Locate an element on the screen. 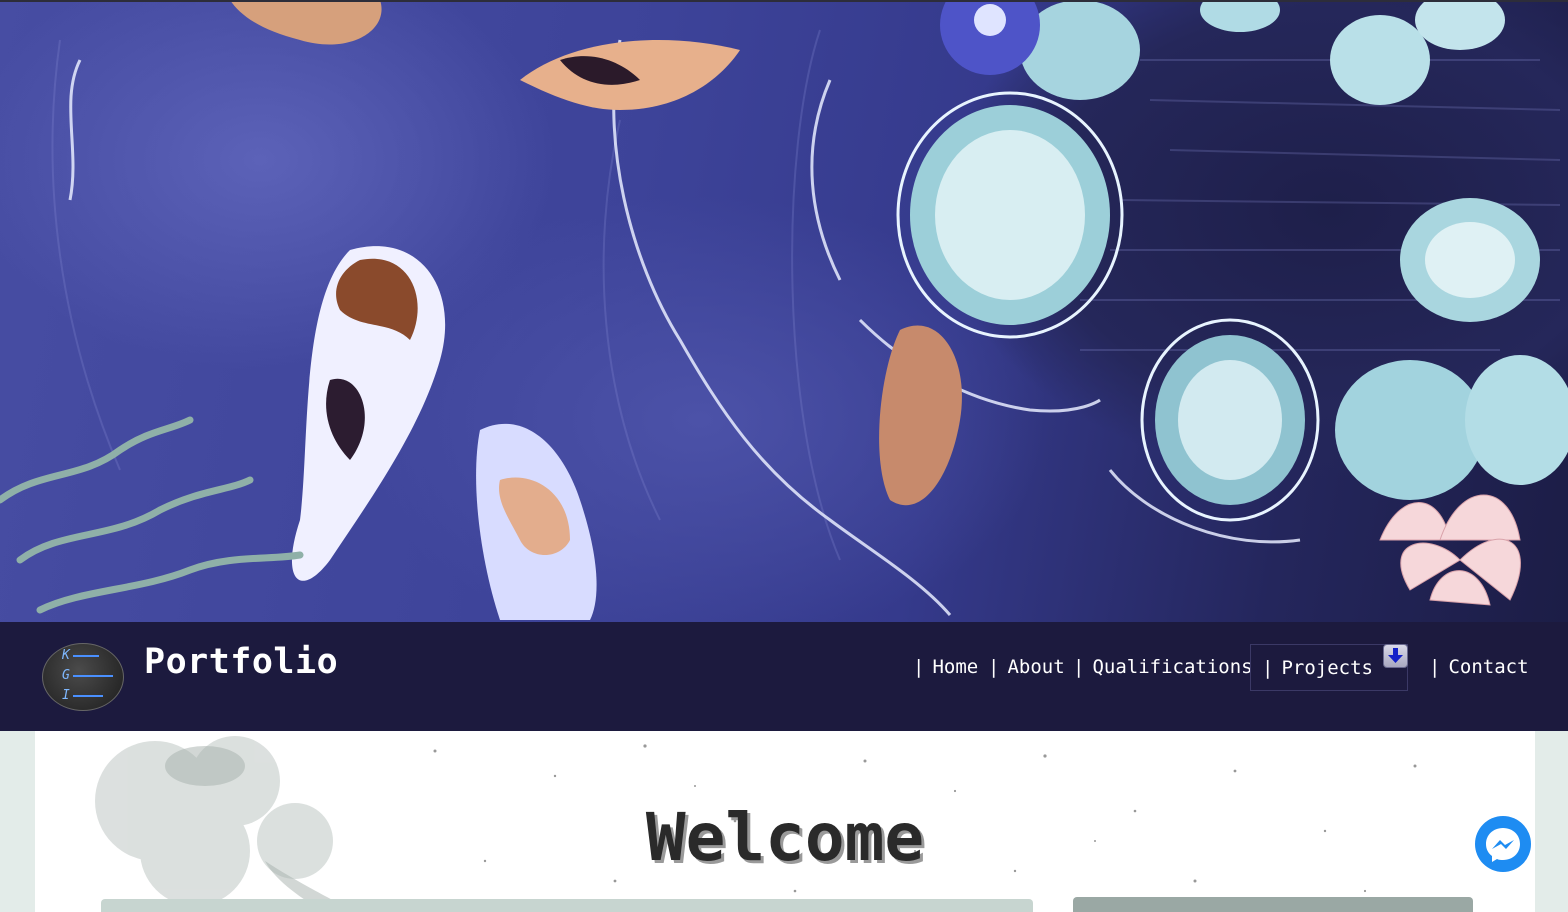 The height and width of the screenshot is (912, 1568). nav-item-contact: | Contact is located at coordinates (1479, 668).